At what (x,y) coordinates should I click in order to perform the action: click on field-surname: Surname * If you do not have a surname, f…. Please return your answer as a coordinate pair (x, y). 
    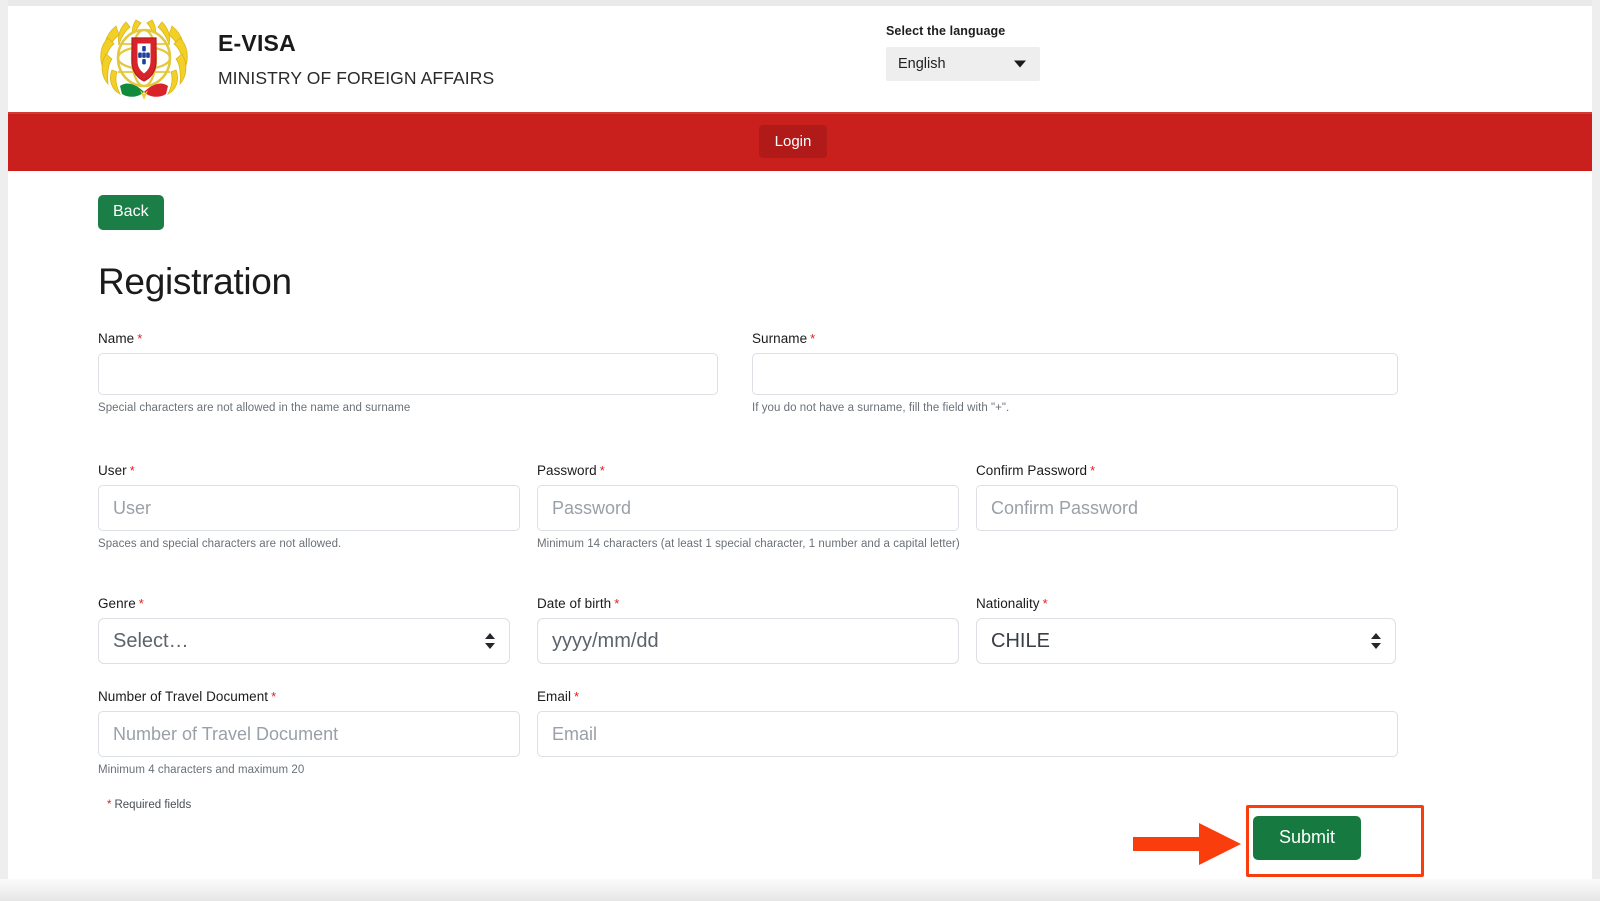
    Looking at the image, I should click on (1075, 372).